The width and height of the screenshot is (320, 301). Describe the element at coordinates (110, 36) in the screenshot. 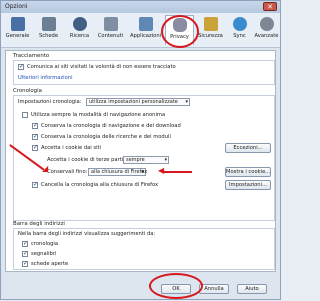

I see `tab-label: Contenuti` at that location.